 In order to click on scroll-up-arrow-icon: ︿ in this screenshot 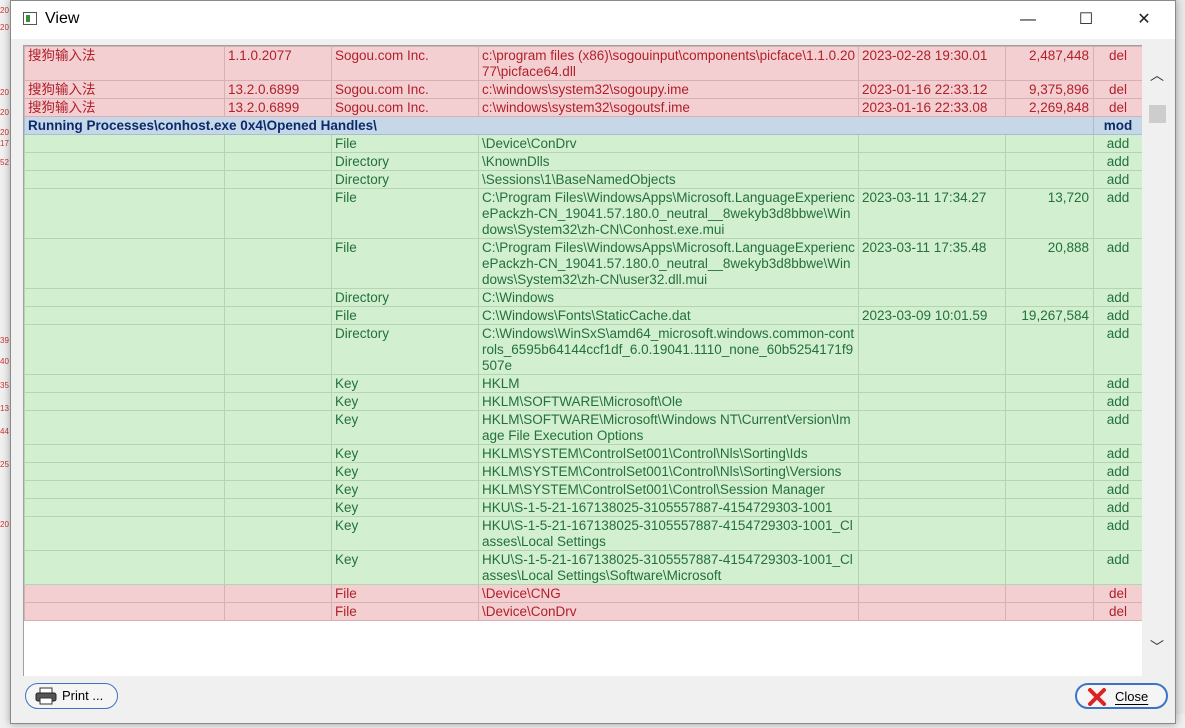, I will do `click(1157, 75)`.